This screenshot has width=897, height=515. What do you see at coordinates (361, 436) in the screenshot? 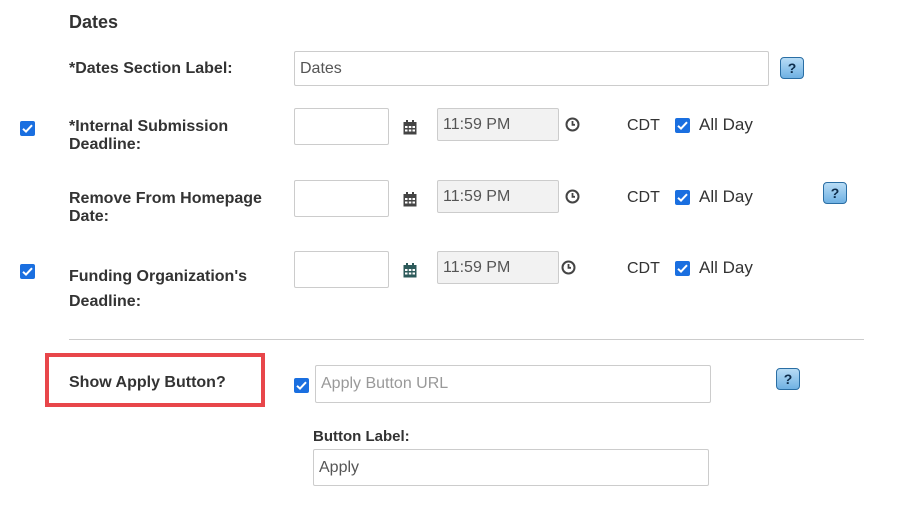
I see `button-label-title: Button Label:` at bounding box center [361, 436].